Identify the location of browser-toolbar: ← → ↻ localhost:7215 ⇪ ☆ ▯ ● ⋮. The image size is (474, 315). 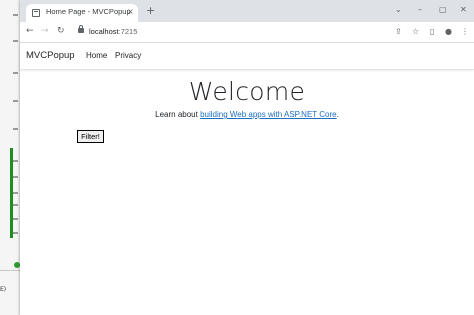
(247, 32).